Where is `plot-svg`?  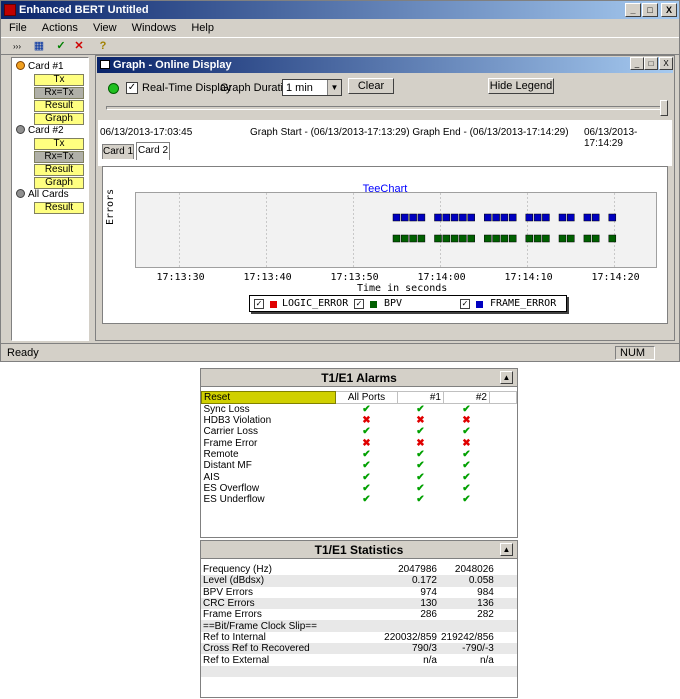 plot-svg is located at coordinates (398, 231).